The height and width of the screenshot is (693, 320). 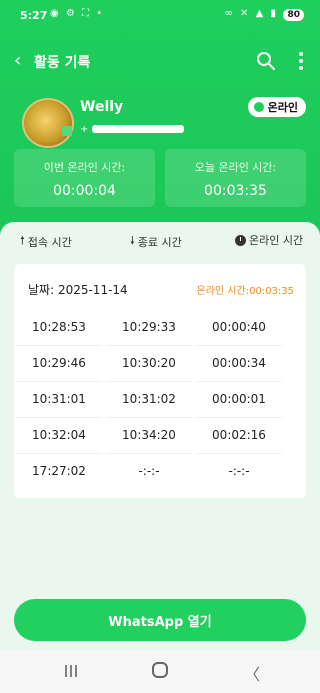 What do you see at coordinates (149, 436) in the screenshot?
I see `cell-end: 10:34:20` at bounding box center [149, 436].